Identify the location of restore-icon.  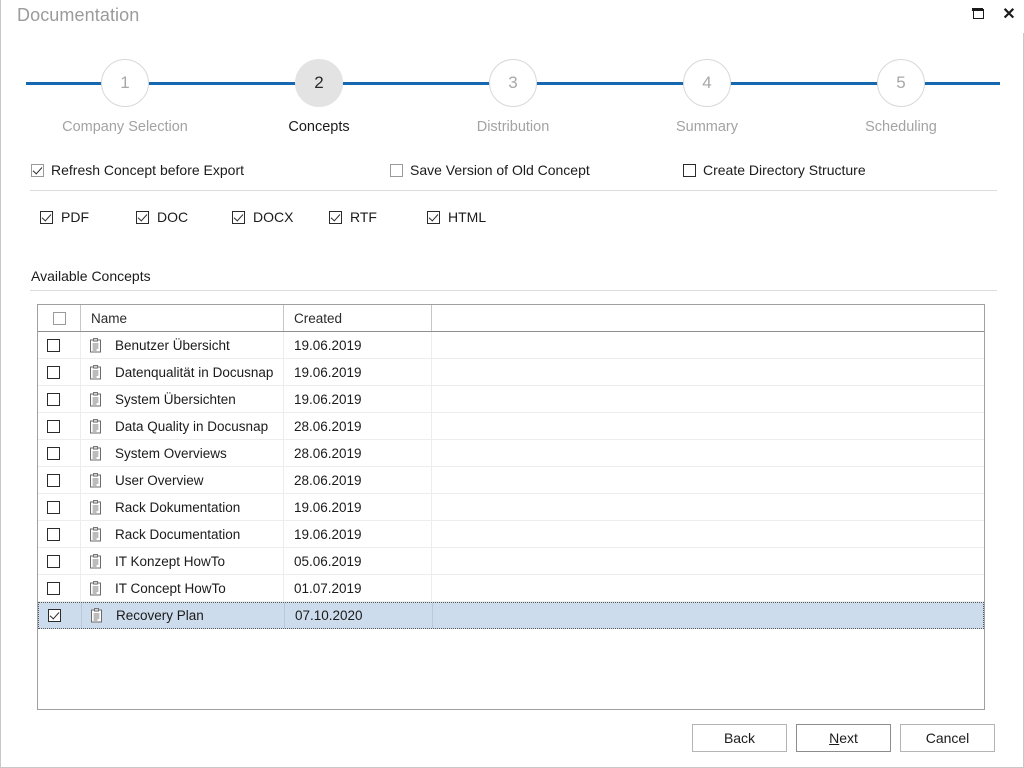
(978, 13).